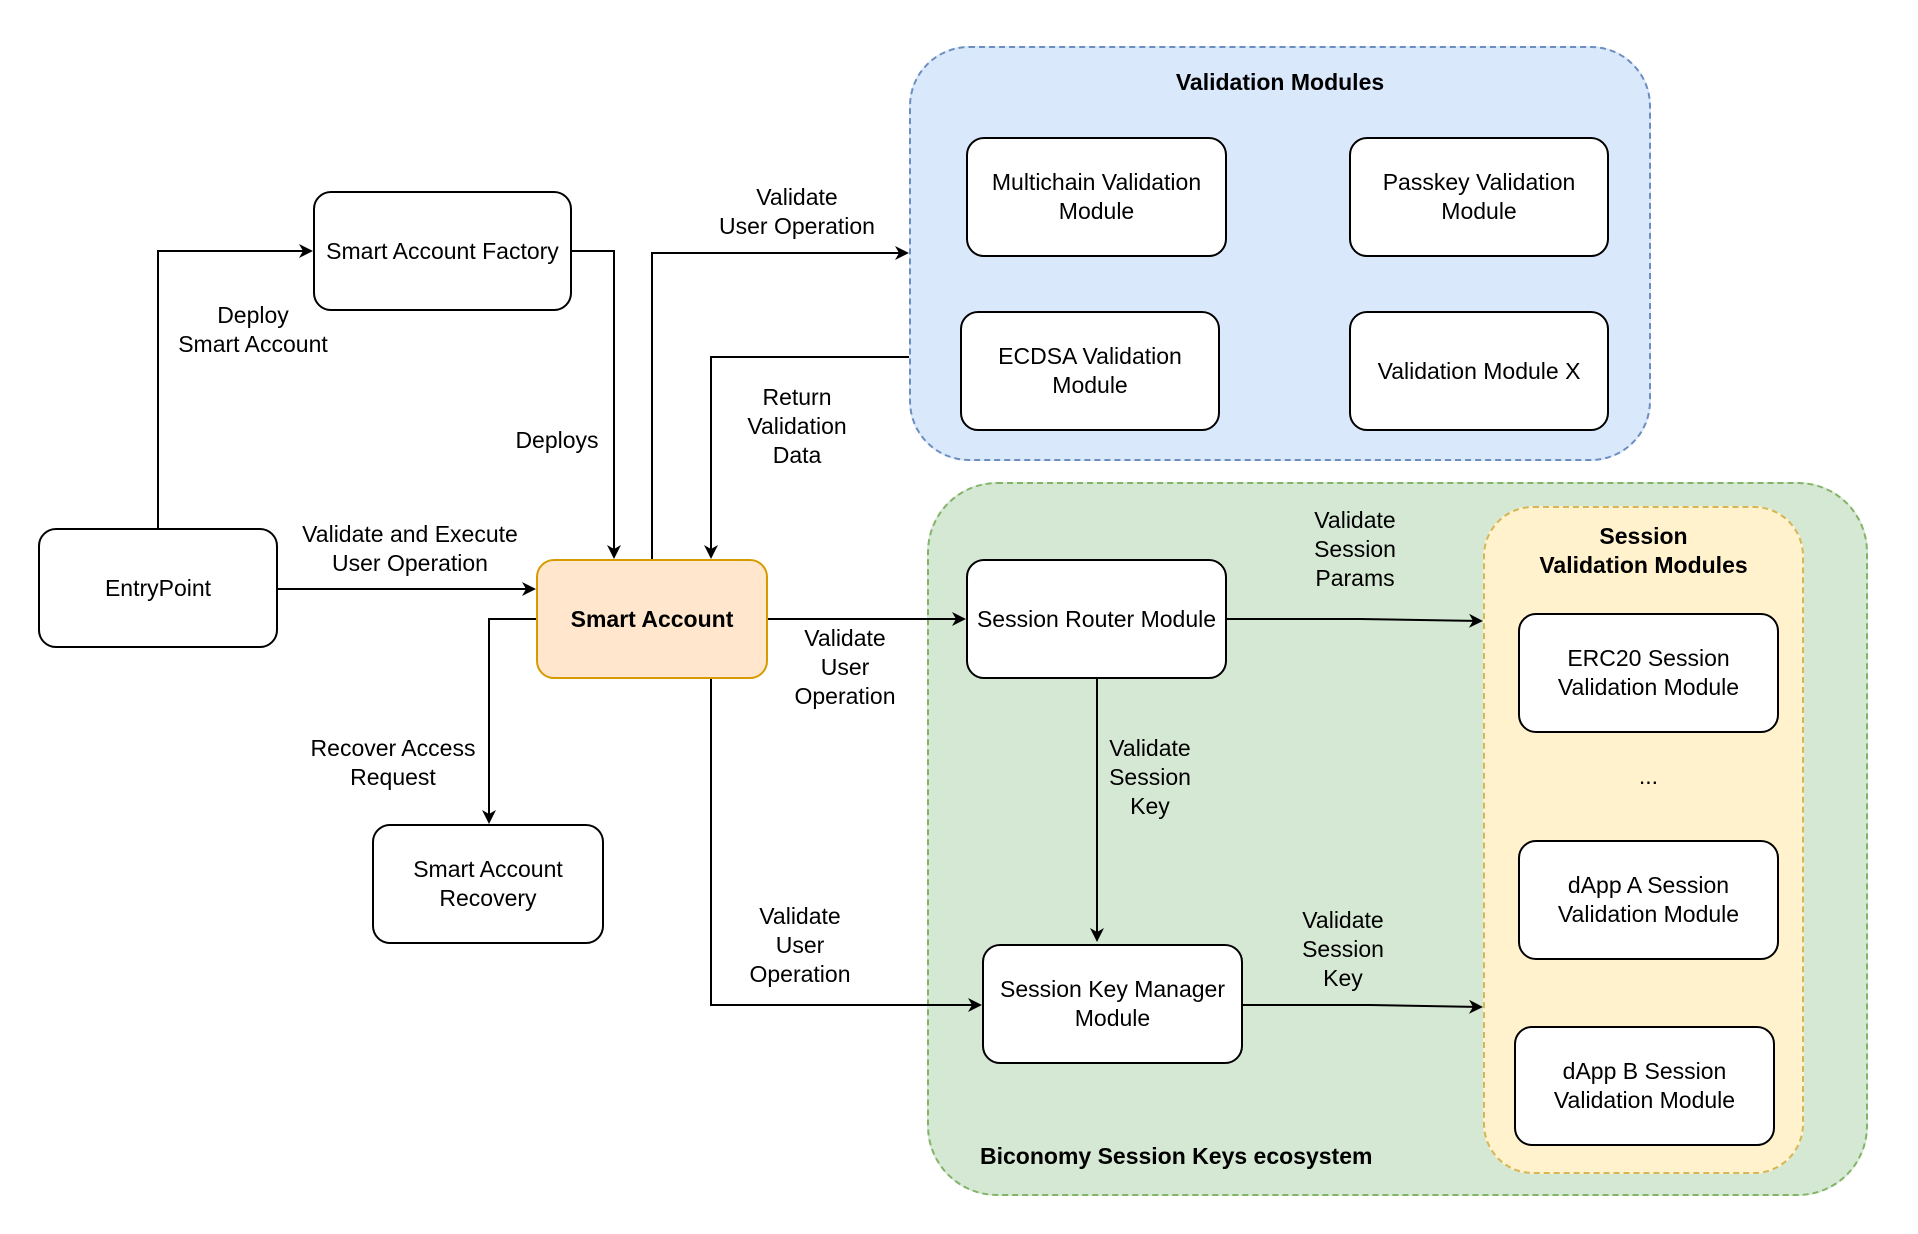  Describe the element at coordinates (797, 211) in the screenshot. I see `label-validate-user-op-top: Validate User Operation` at that location.